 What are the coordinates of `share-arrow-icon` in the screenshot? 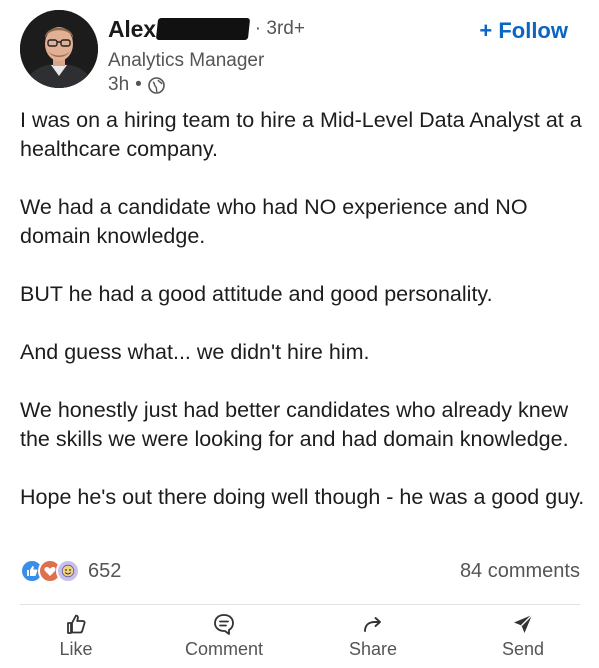 It's located at (372, 624).